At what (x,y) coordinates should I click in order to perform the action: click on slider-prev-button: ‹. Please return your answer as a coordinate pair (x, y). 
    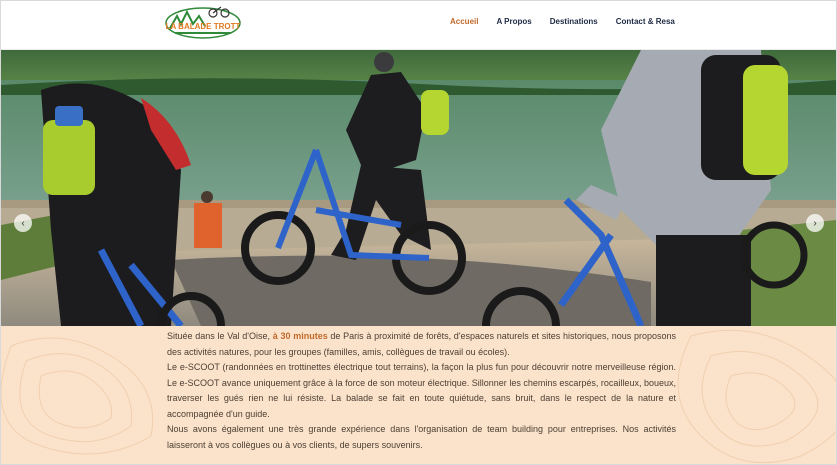
    Looking at the image, I should click on (23, 223).